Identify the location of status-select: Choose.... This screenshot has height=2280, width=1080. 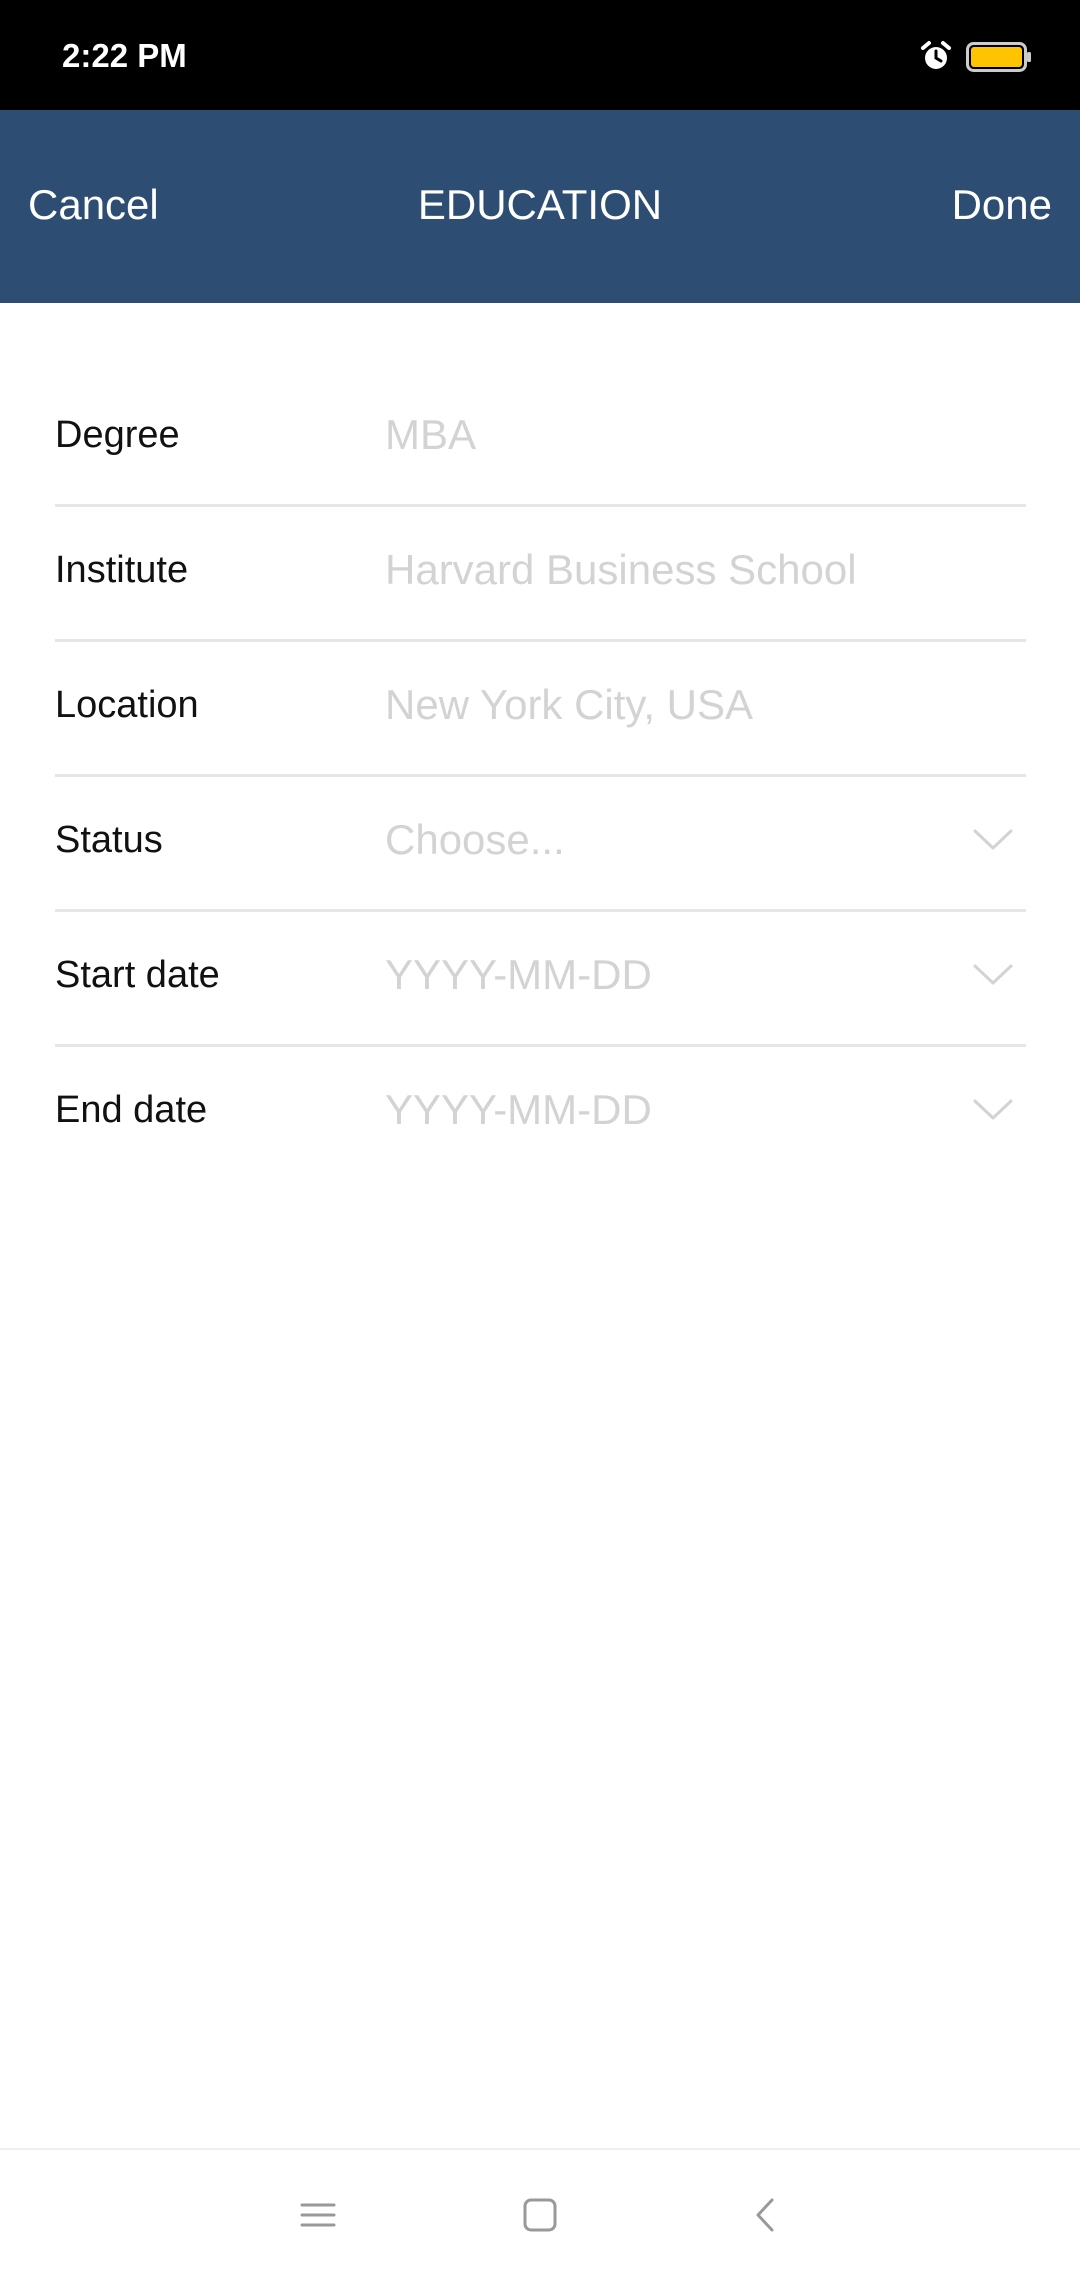
(475, 840).